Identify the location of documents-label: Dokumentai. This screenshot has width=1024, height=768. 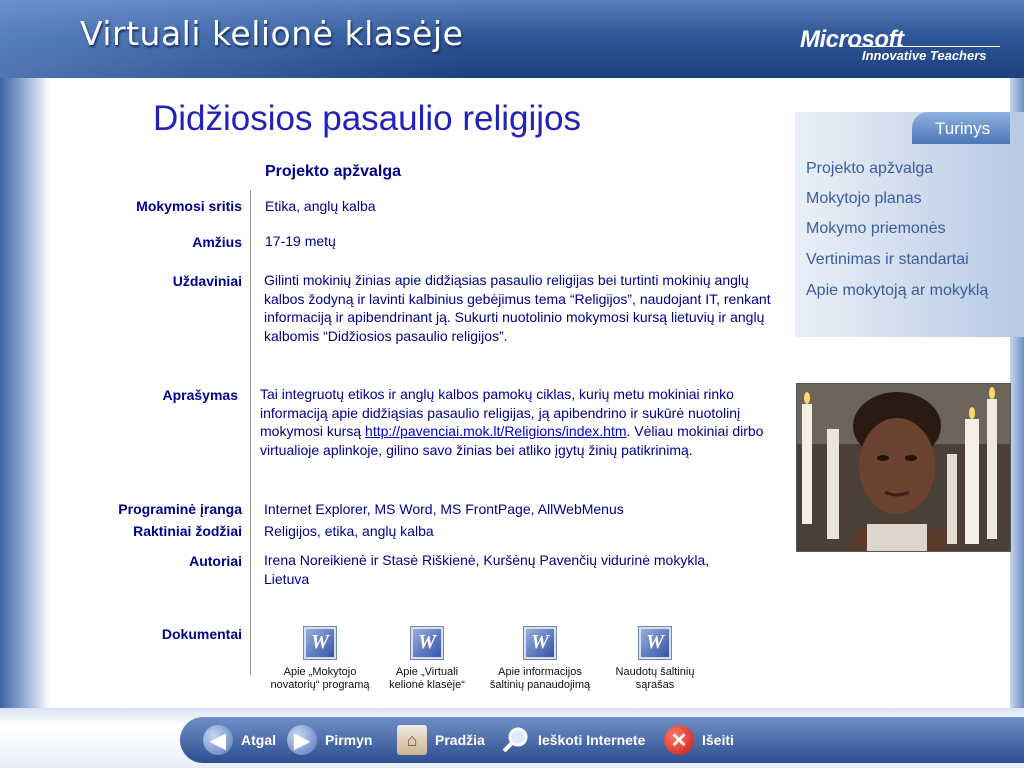
(201, 634).